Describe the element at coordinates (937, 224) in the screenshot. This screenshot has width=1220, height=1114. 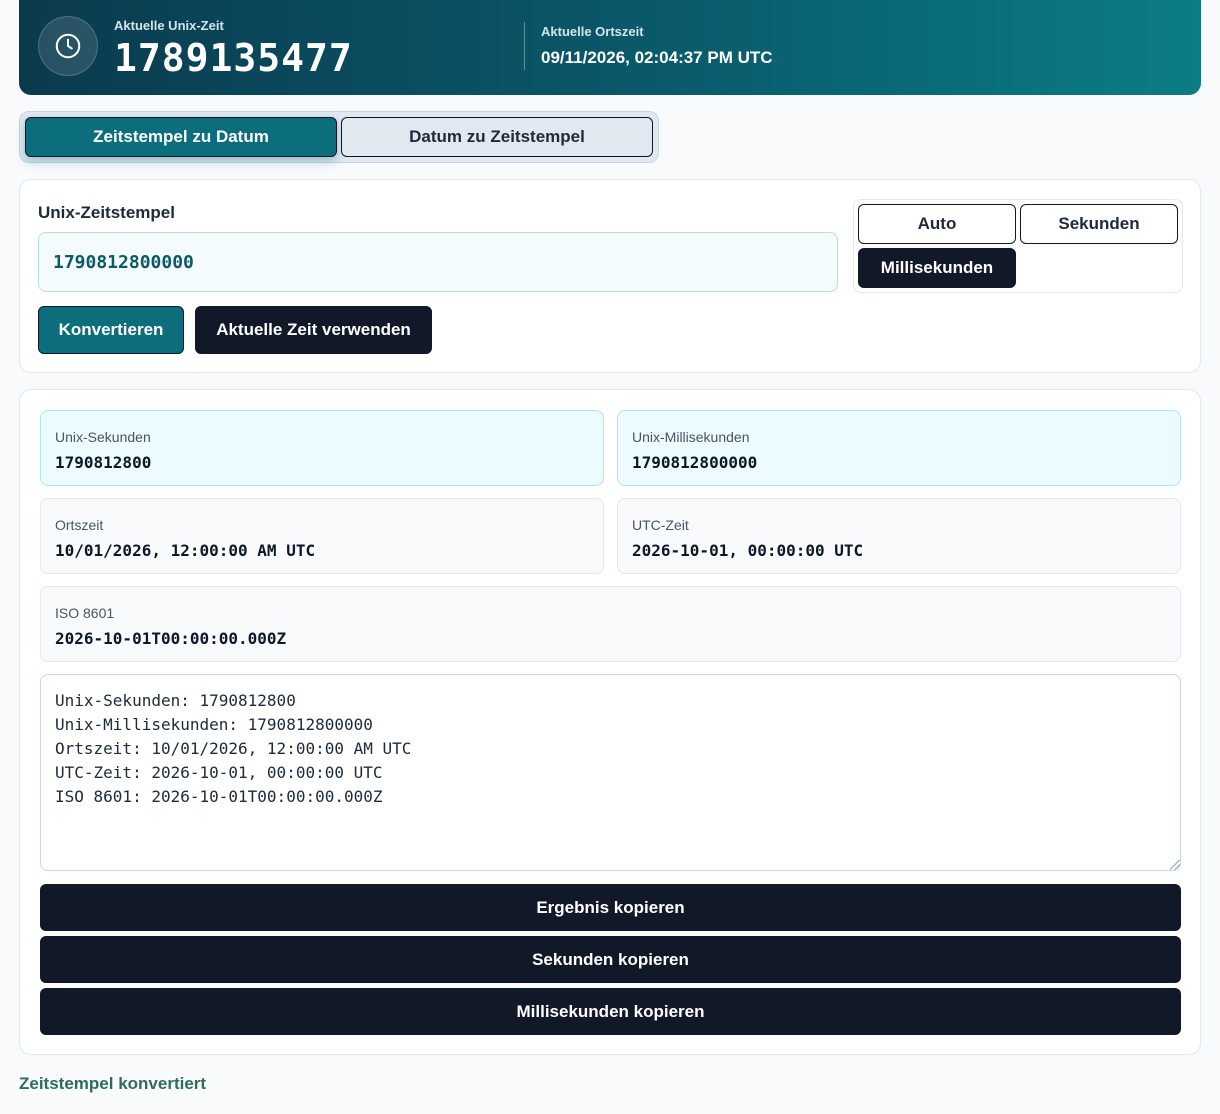
I see `unit-auto-button: Auto` at that location.